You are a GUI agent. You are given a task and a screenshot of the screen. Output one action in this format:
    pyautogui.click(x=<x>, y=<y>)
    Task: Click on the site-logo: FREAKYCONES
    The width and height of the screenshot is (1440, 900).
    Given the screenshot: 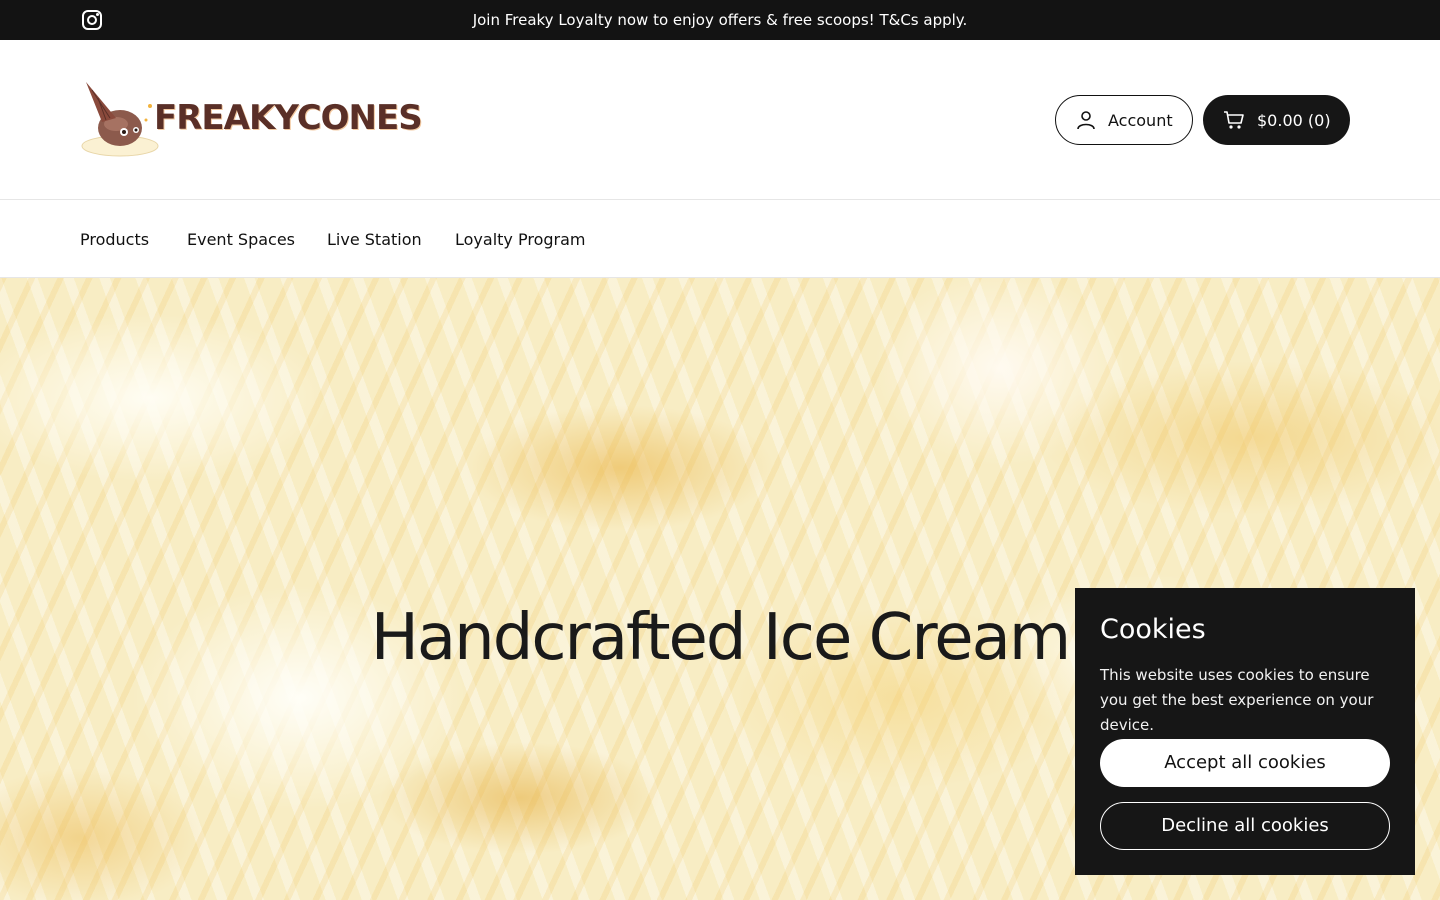 What is the action you would take?
    pyautogui.click(x=251, y=121)
    